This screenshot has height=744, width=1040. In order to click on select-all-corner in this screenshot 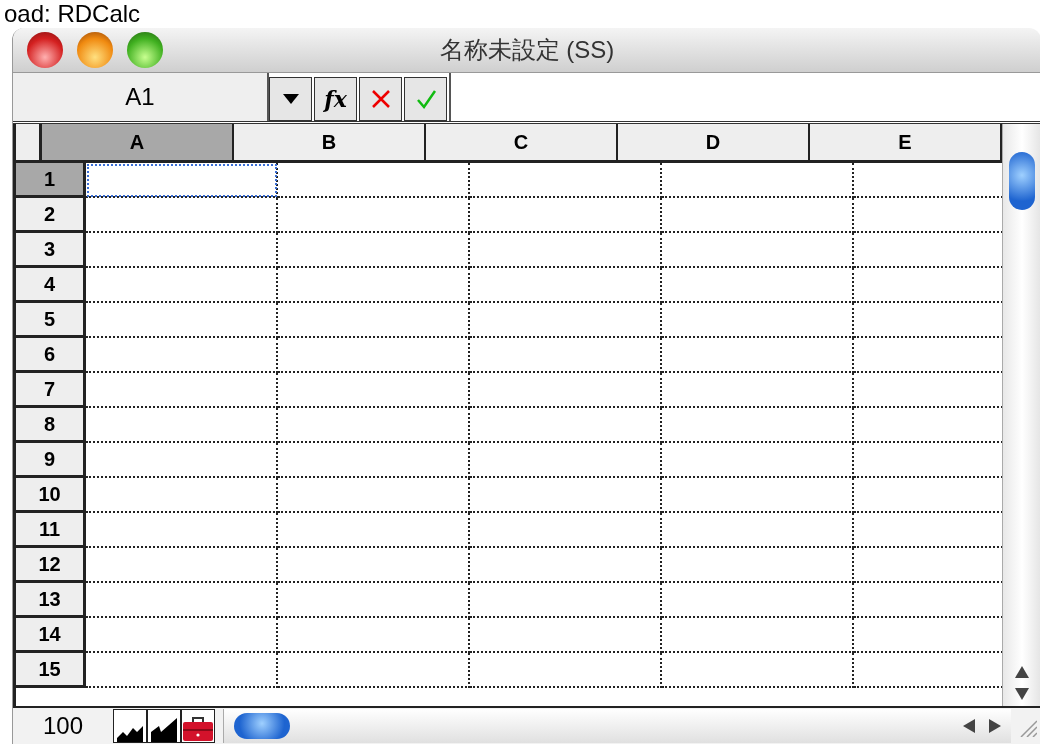, I will do `click(29, 142)`.